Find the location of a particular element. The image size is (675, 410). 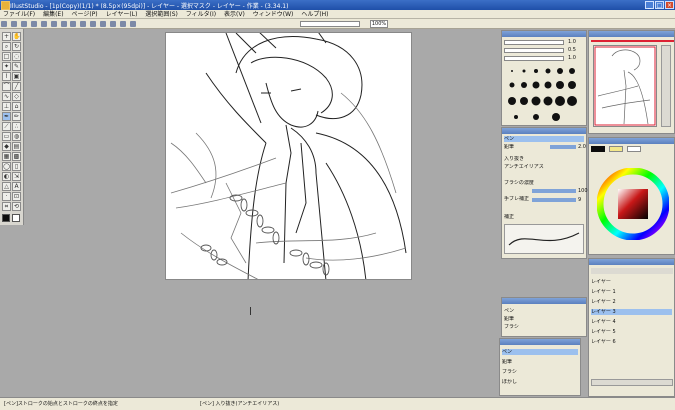

sub-tool-row-0: ペン is located at coordinates (544, 311).